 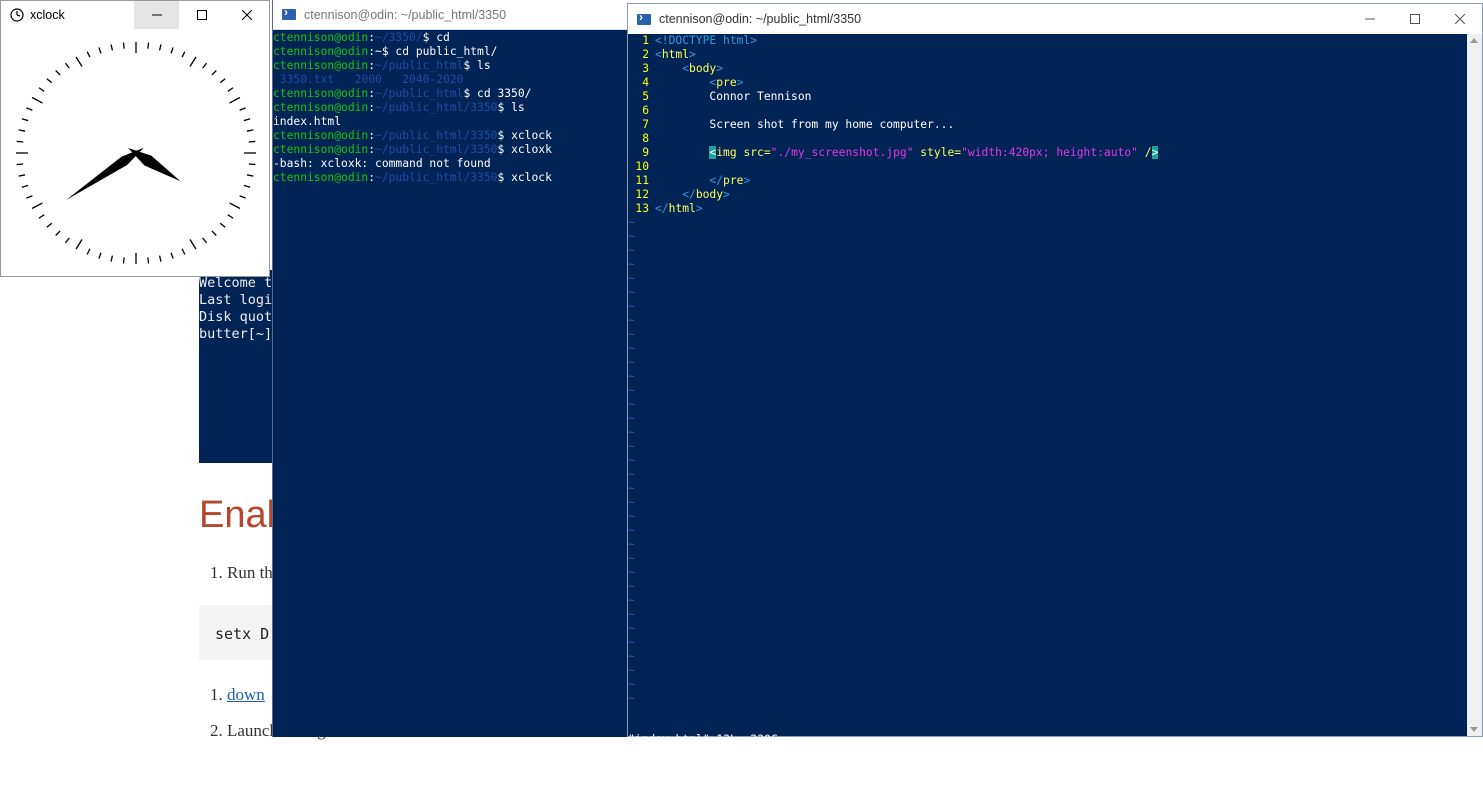 I want to click on terminal-text: $ cd, so click(x=436, y=37).